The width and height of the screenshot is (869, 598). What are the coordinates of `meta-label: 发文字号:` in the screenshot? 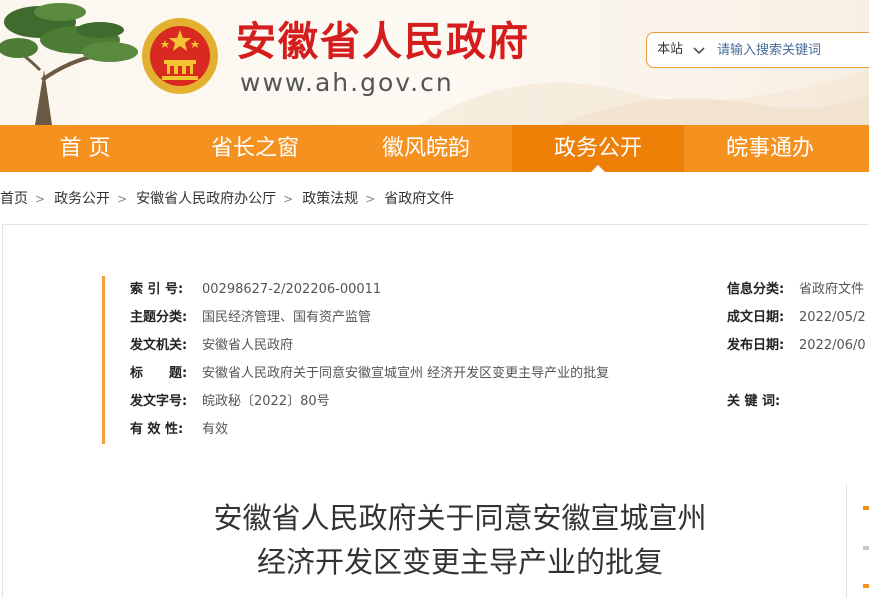 It's located at (159, 401).